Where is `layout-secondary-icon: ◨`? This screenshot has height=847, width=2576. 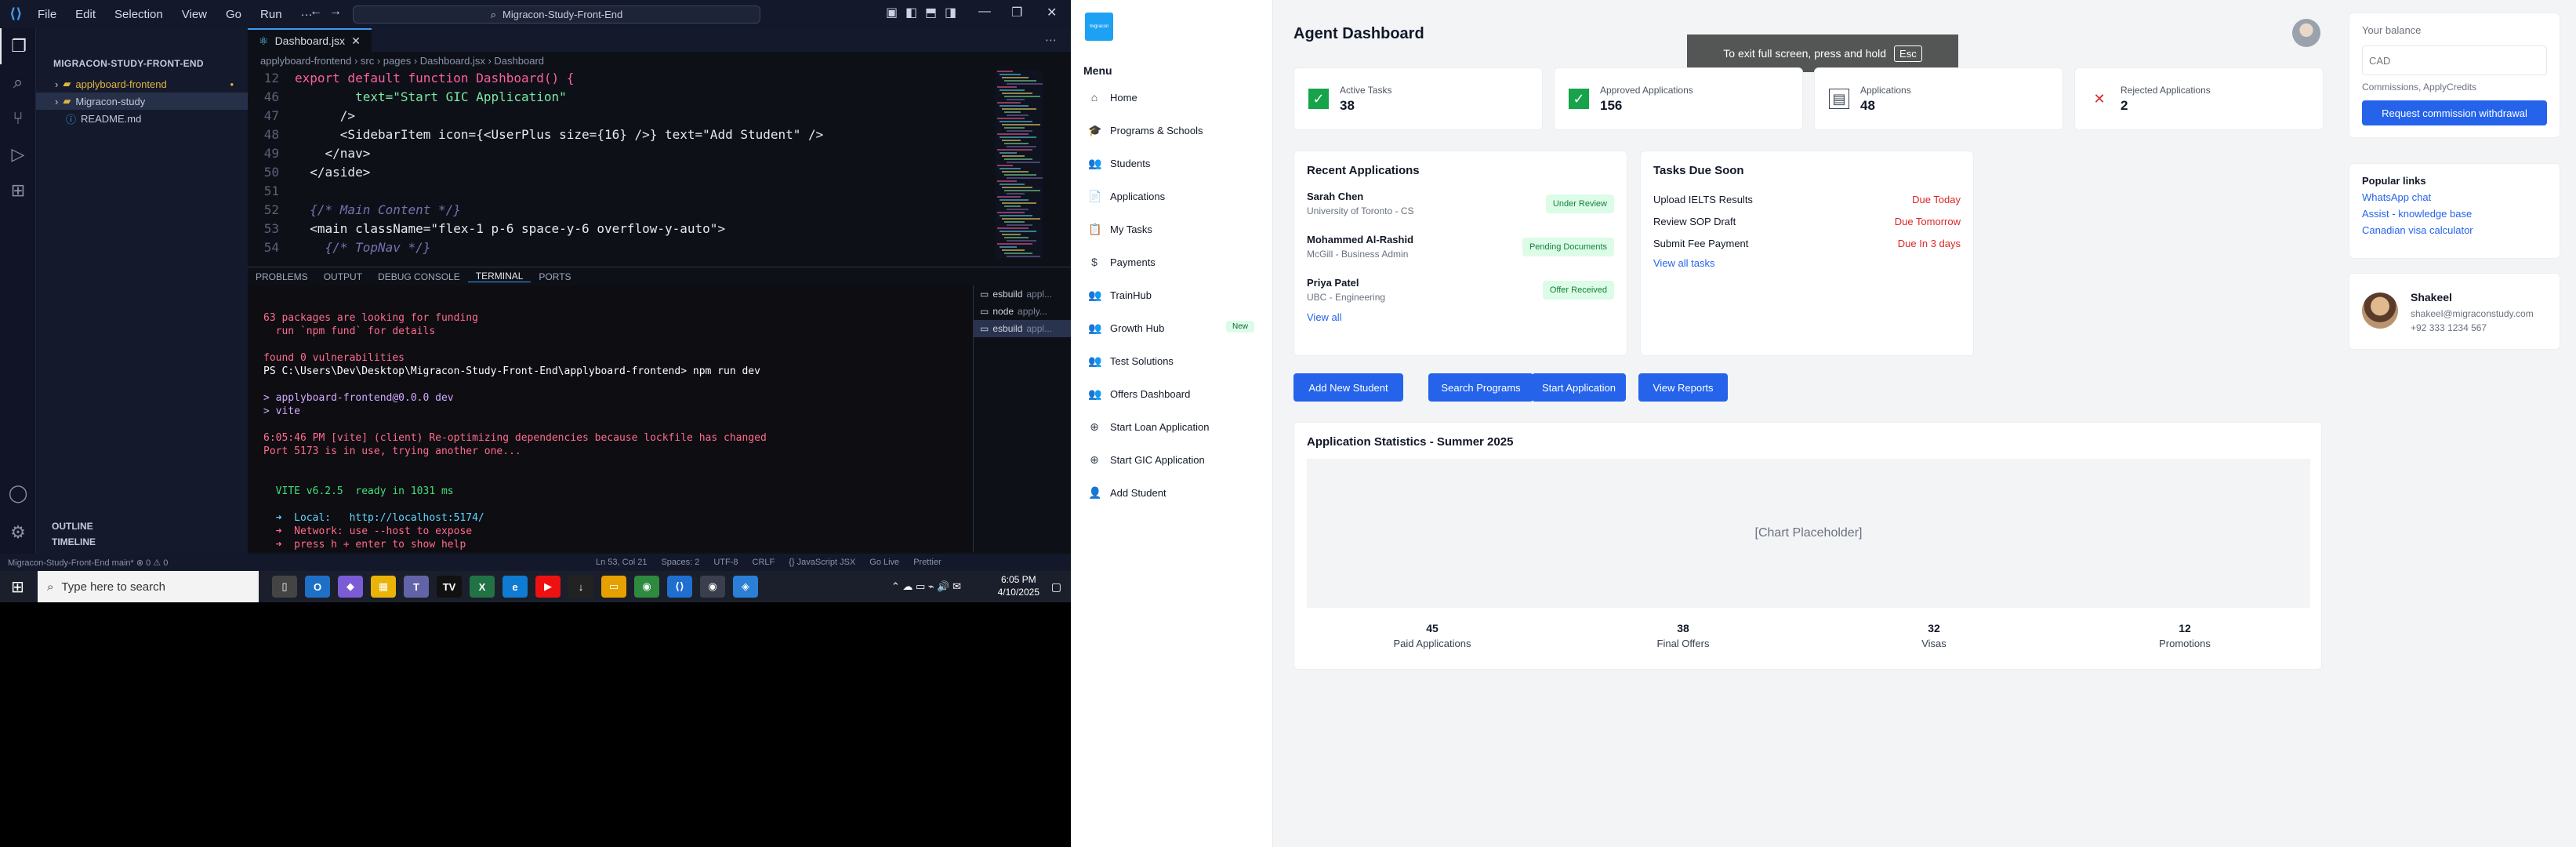 layout-secondary-icon: ◨ is located at coordinates (951, 12).